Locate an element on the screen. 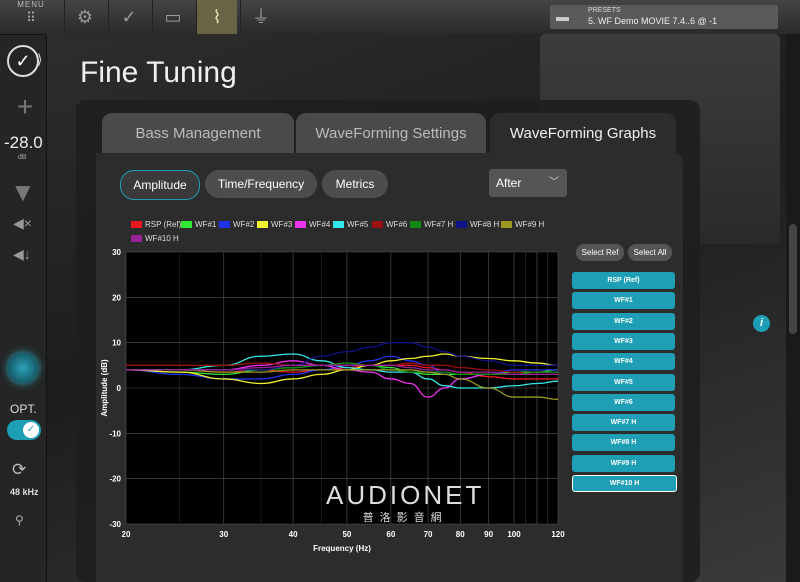 This screenshot has width=800, height=582. legend-label: WF#1 is located at coordinates (206, 224).